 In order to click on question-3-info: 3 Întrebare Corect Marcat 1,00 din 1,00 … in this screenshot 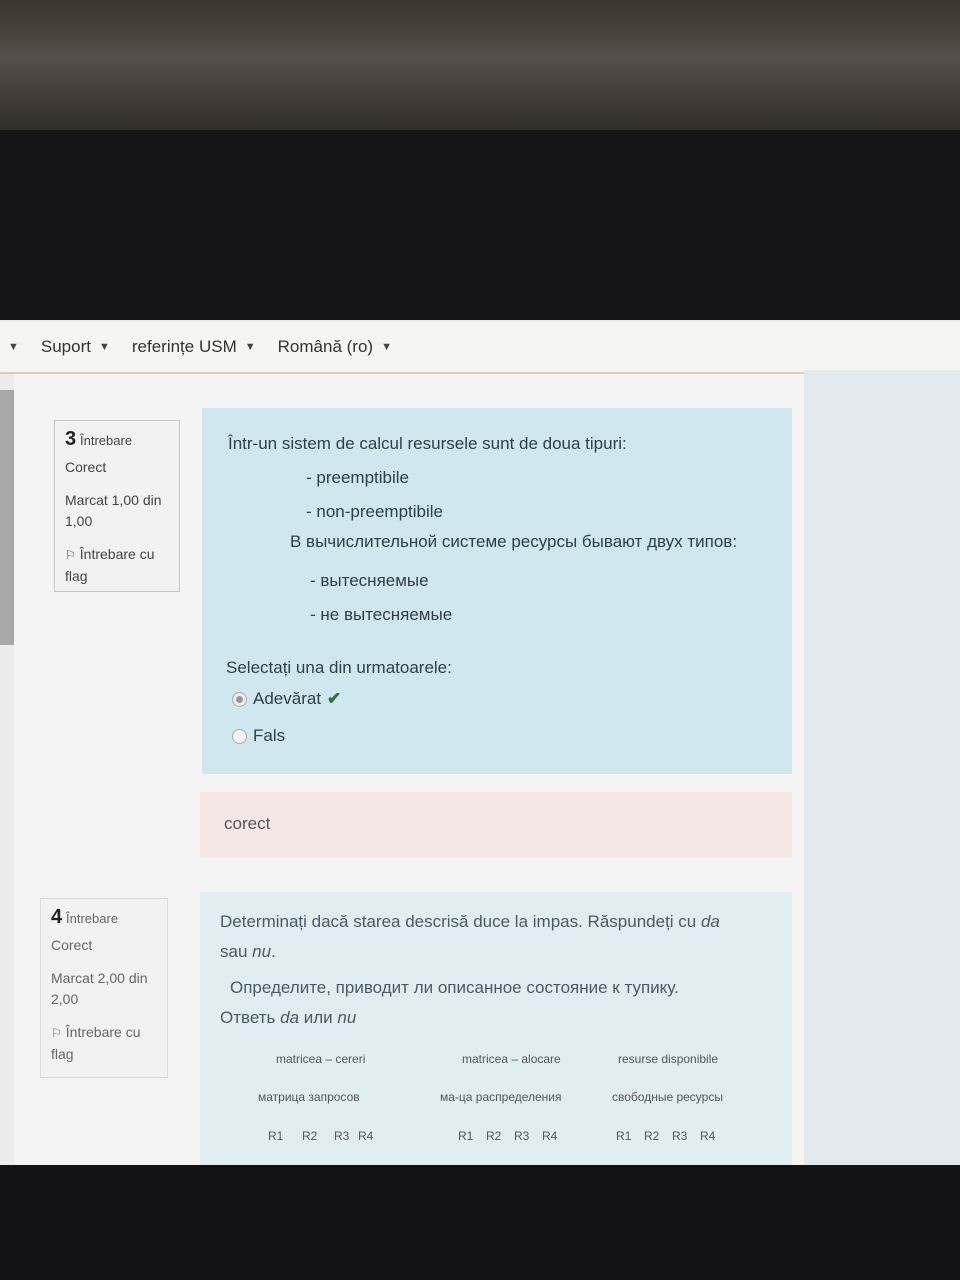, I will do `click(117, 506)`.